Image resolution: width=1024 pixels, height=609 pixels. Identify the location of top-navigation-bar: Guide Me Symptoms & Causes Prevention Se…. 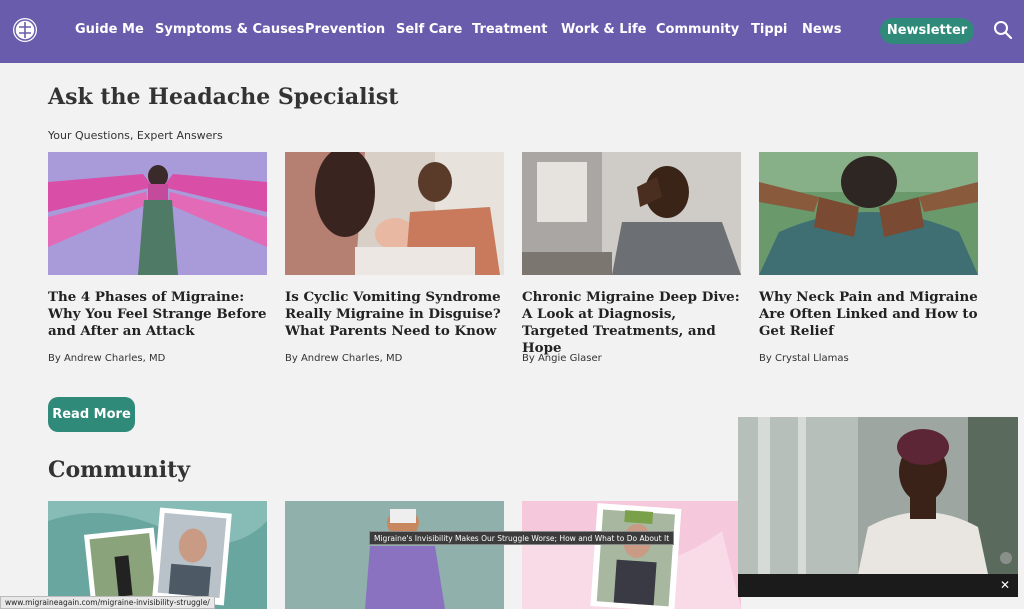
(512, 31).